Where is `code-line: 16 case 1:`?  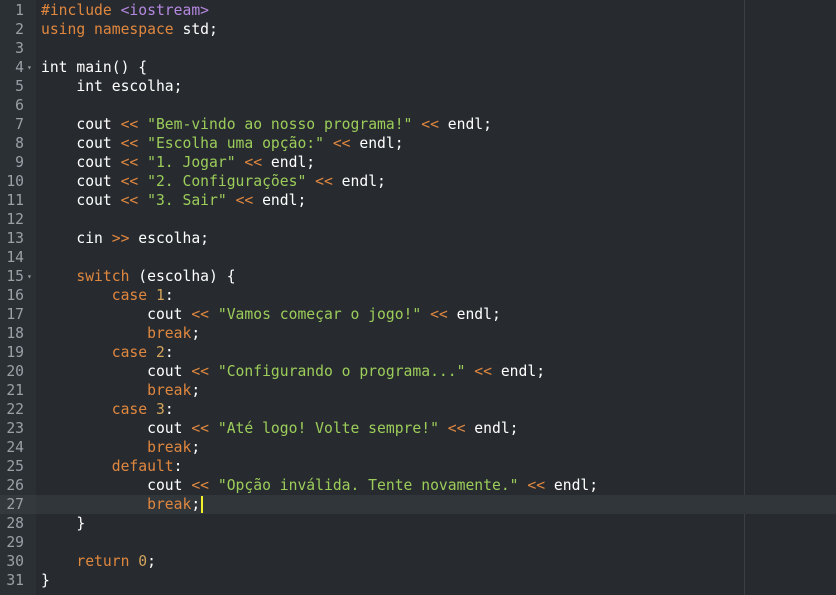 code-line: 16 case 1: is located at coordinates (418, 295).